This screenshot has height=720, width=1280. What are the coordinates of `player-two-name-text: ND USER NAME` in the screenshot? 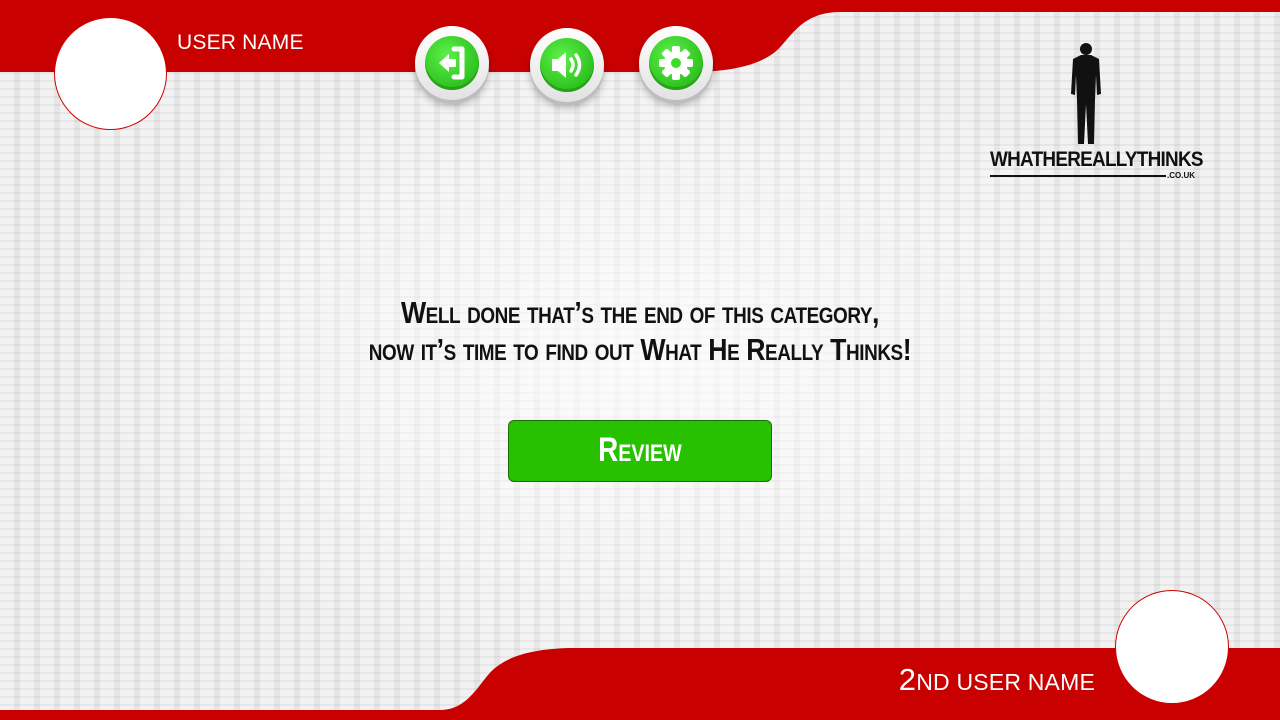 It's located at (1005, 682).